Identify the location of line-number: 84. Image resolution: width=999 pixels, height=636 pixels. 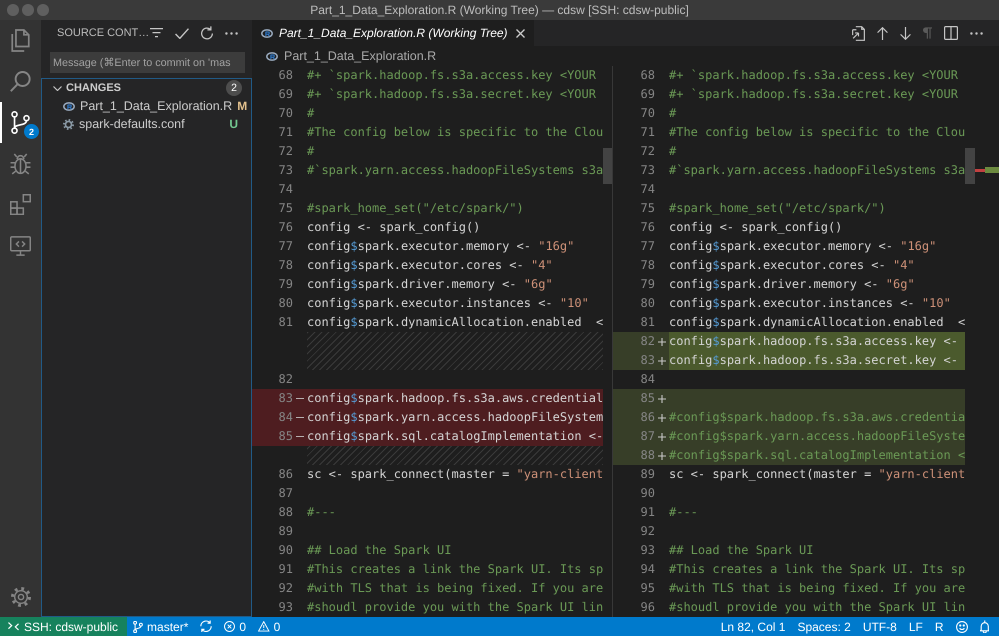
(285, 417).